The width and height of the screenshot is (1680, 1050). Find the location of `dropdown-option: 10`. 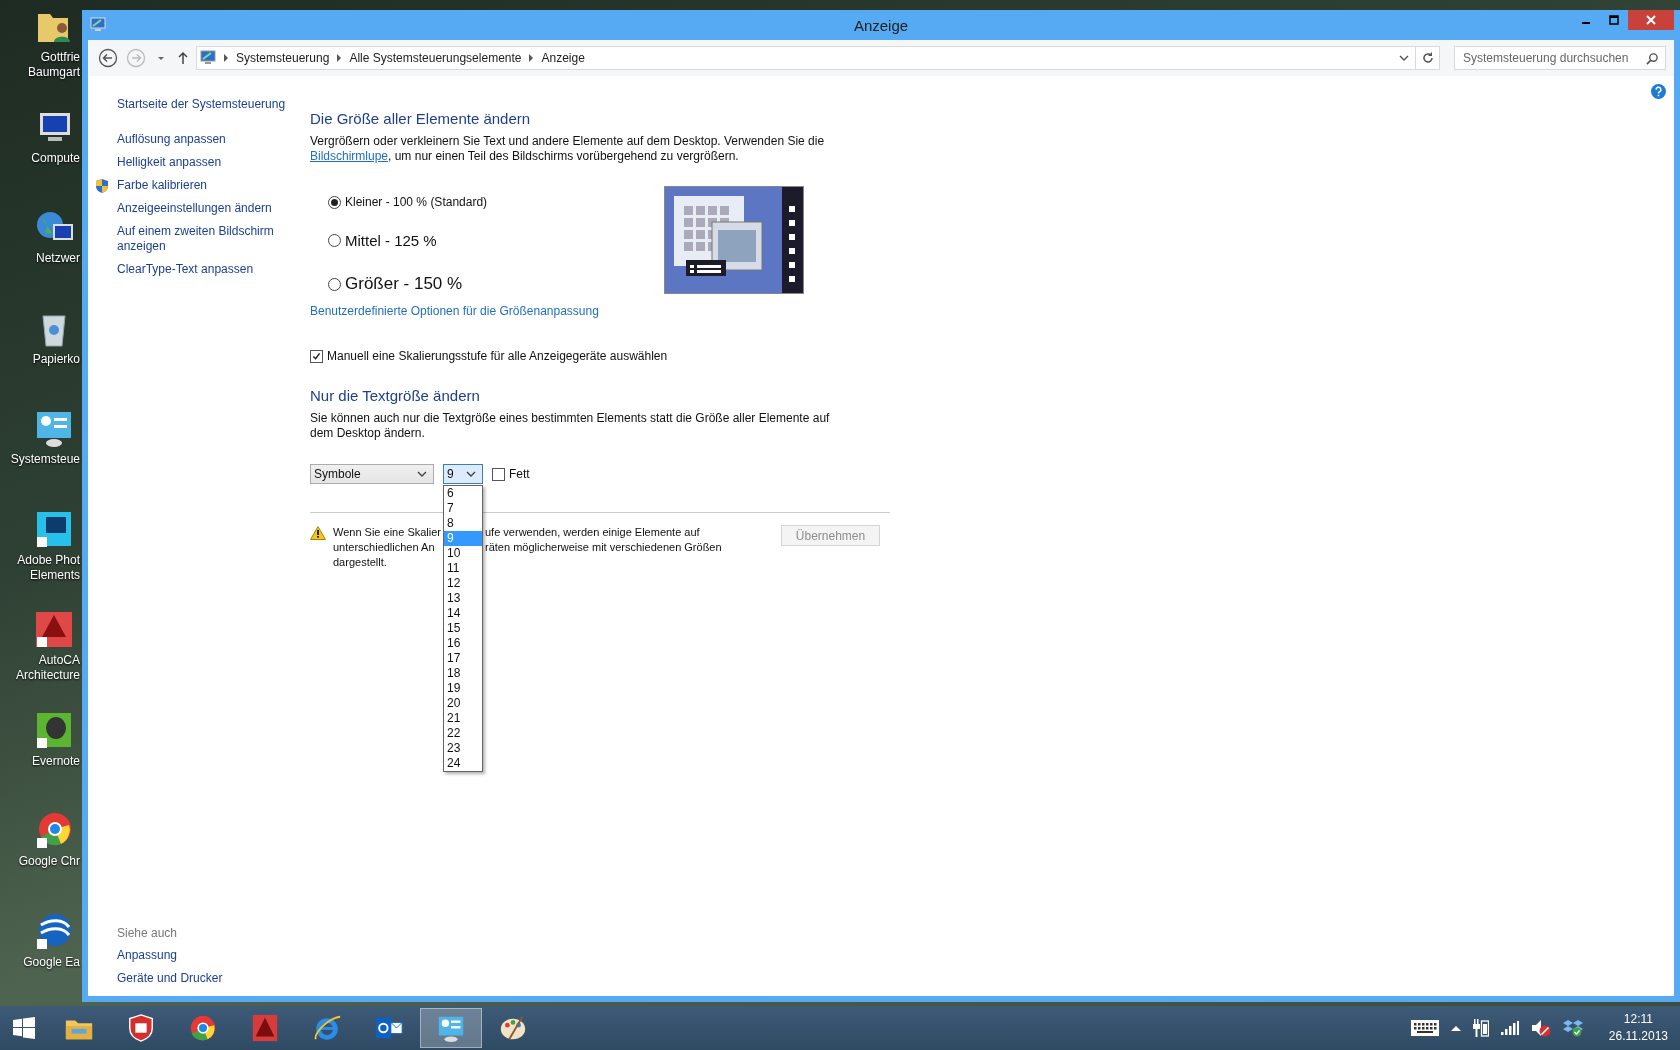

dropdown-option: 10 is located at coordinates (463, 553).